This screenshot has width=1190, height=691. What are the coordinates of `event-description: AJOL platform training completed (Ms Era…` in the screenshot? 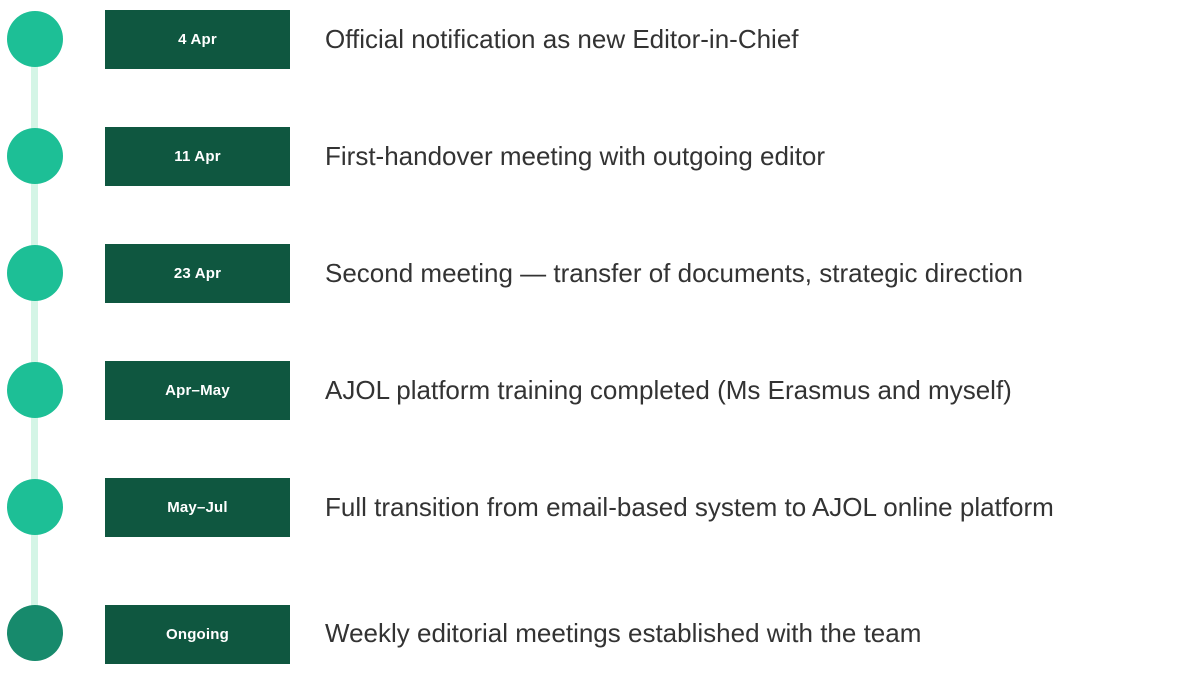 It's located at (668, 390).